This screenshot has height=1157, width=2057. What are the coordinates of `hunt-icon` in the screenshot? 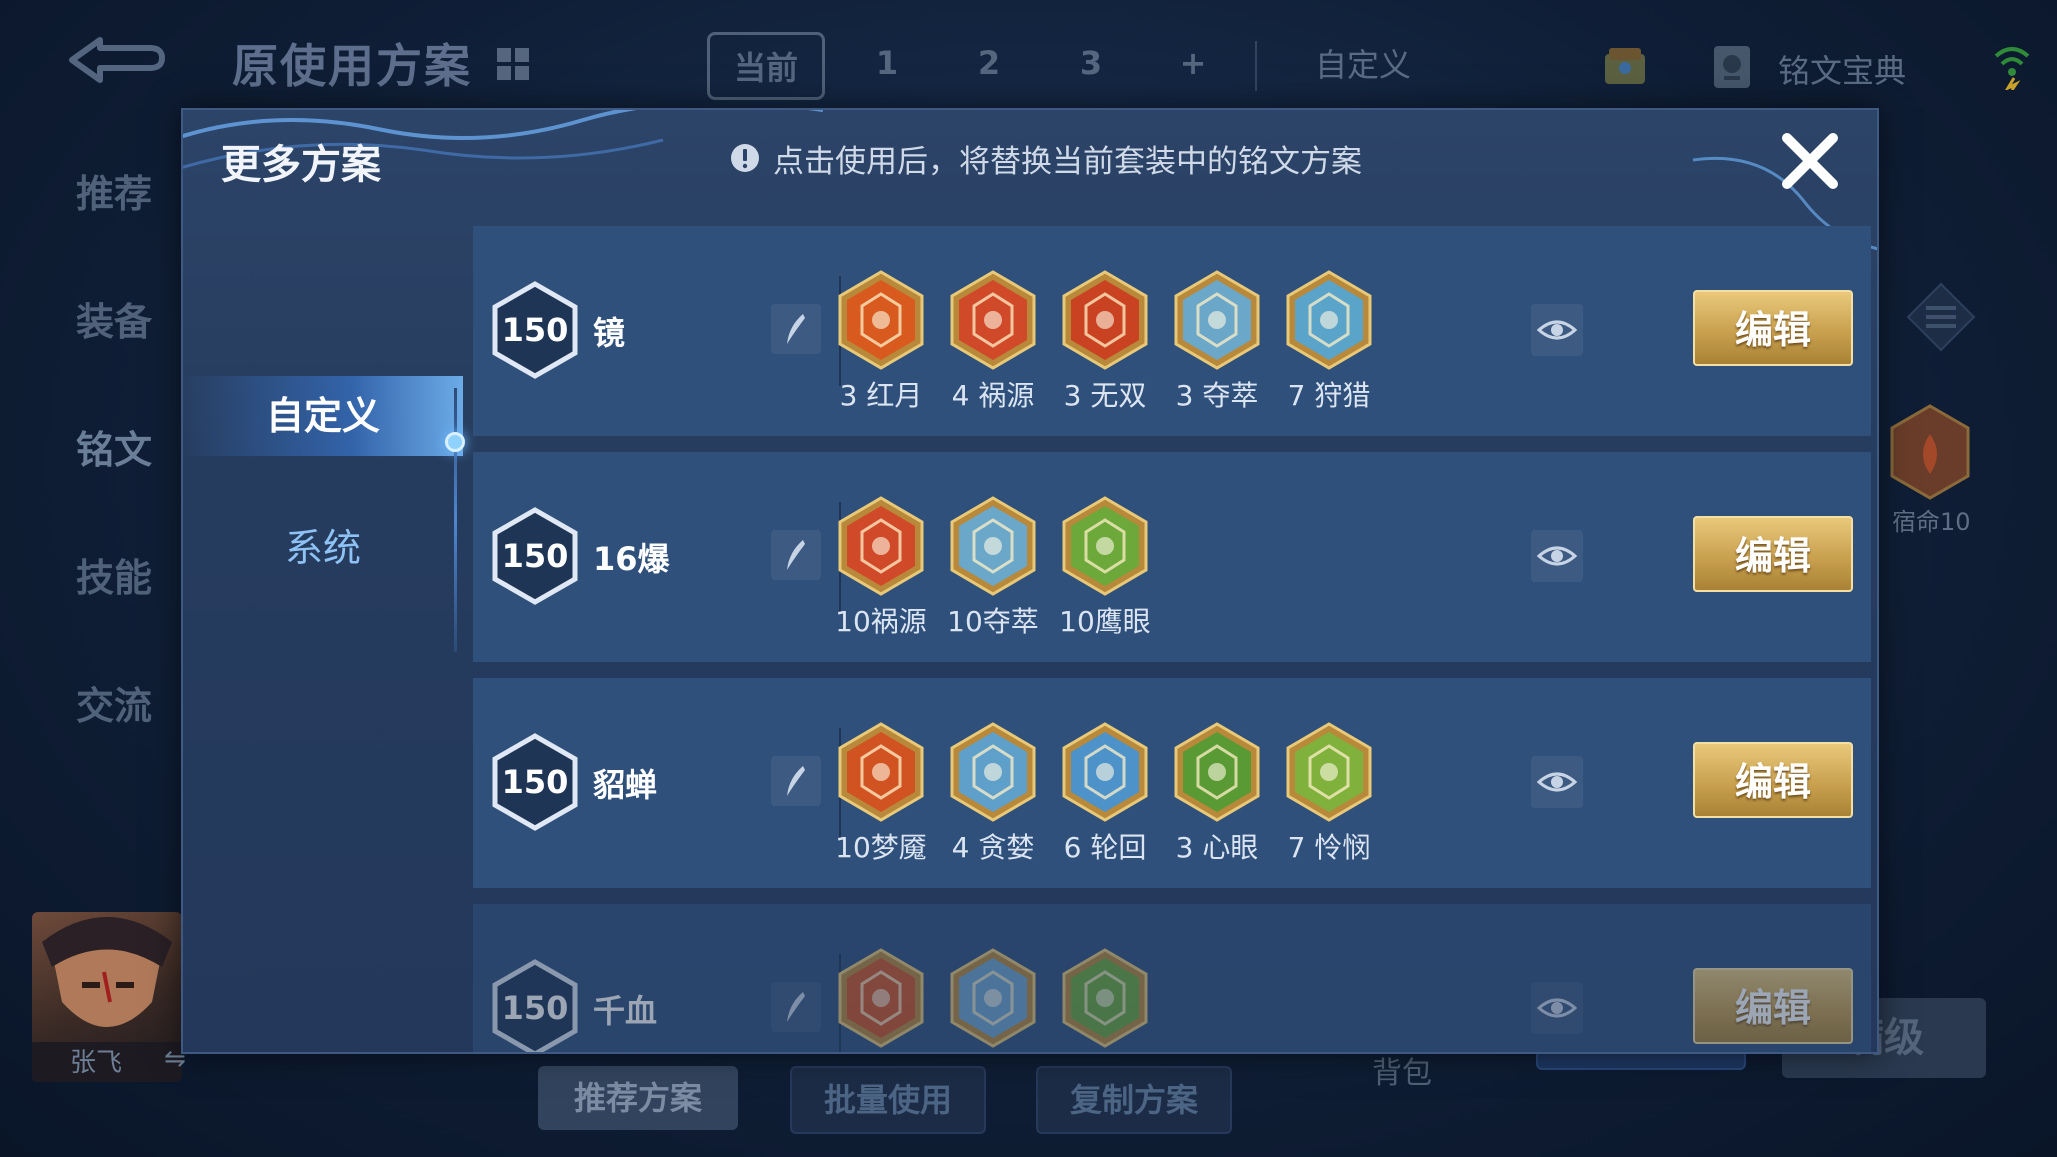 It's located at (1329, 320).